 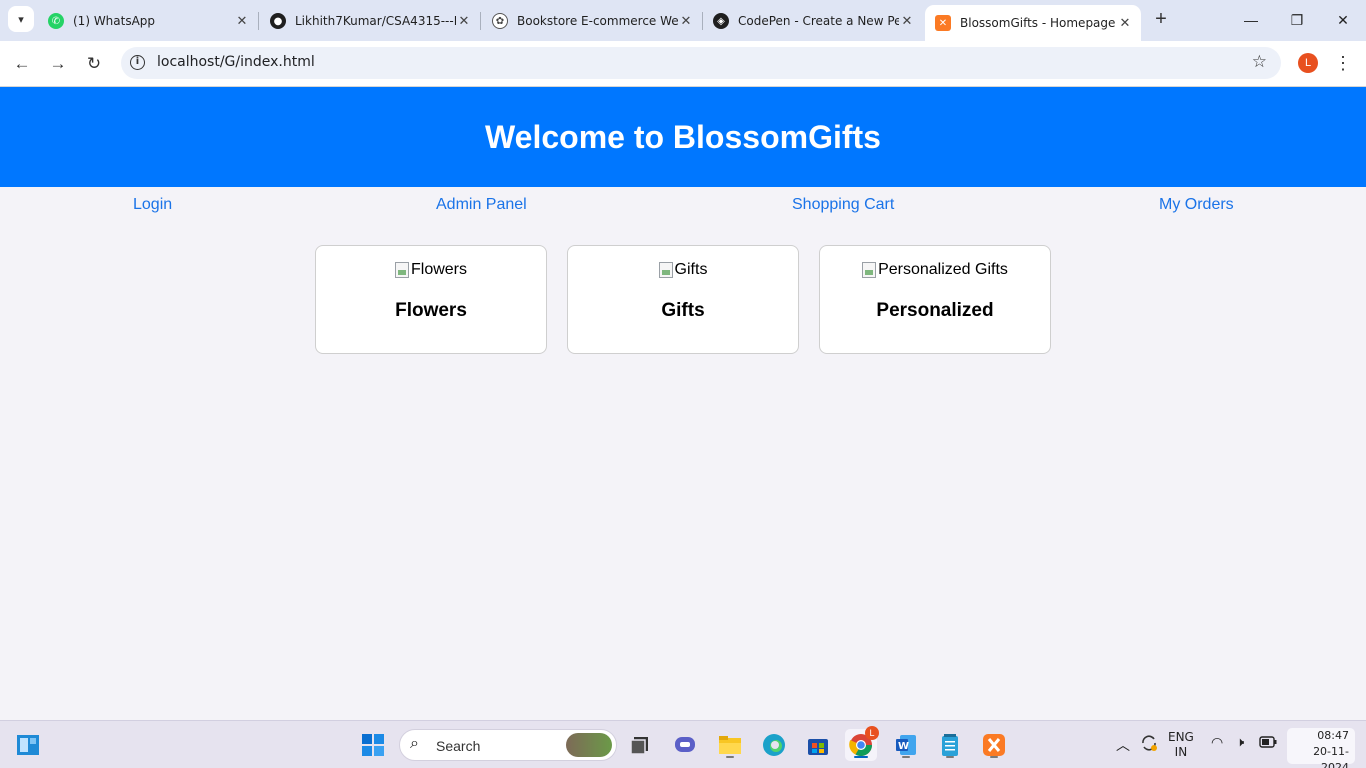 What do you see at coordinates (481, 205) in the screenshot?
I see `nav-admin-link: Admin Panel` at bounding box center [481, 205].